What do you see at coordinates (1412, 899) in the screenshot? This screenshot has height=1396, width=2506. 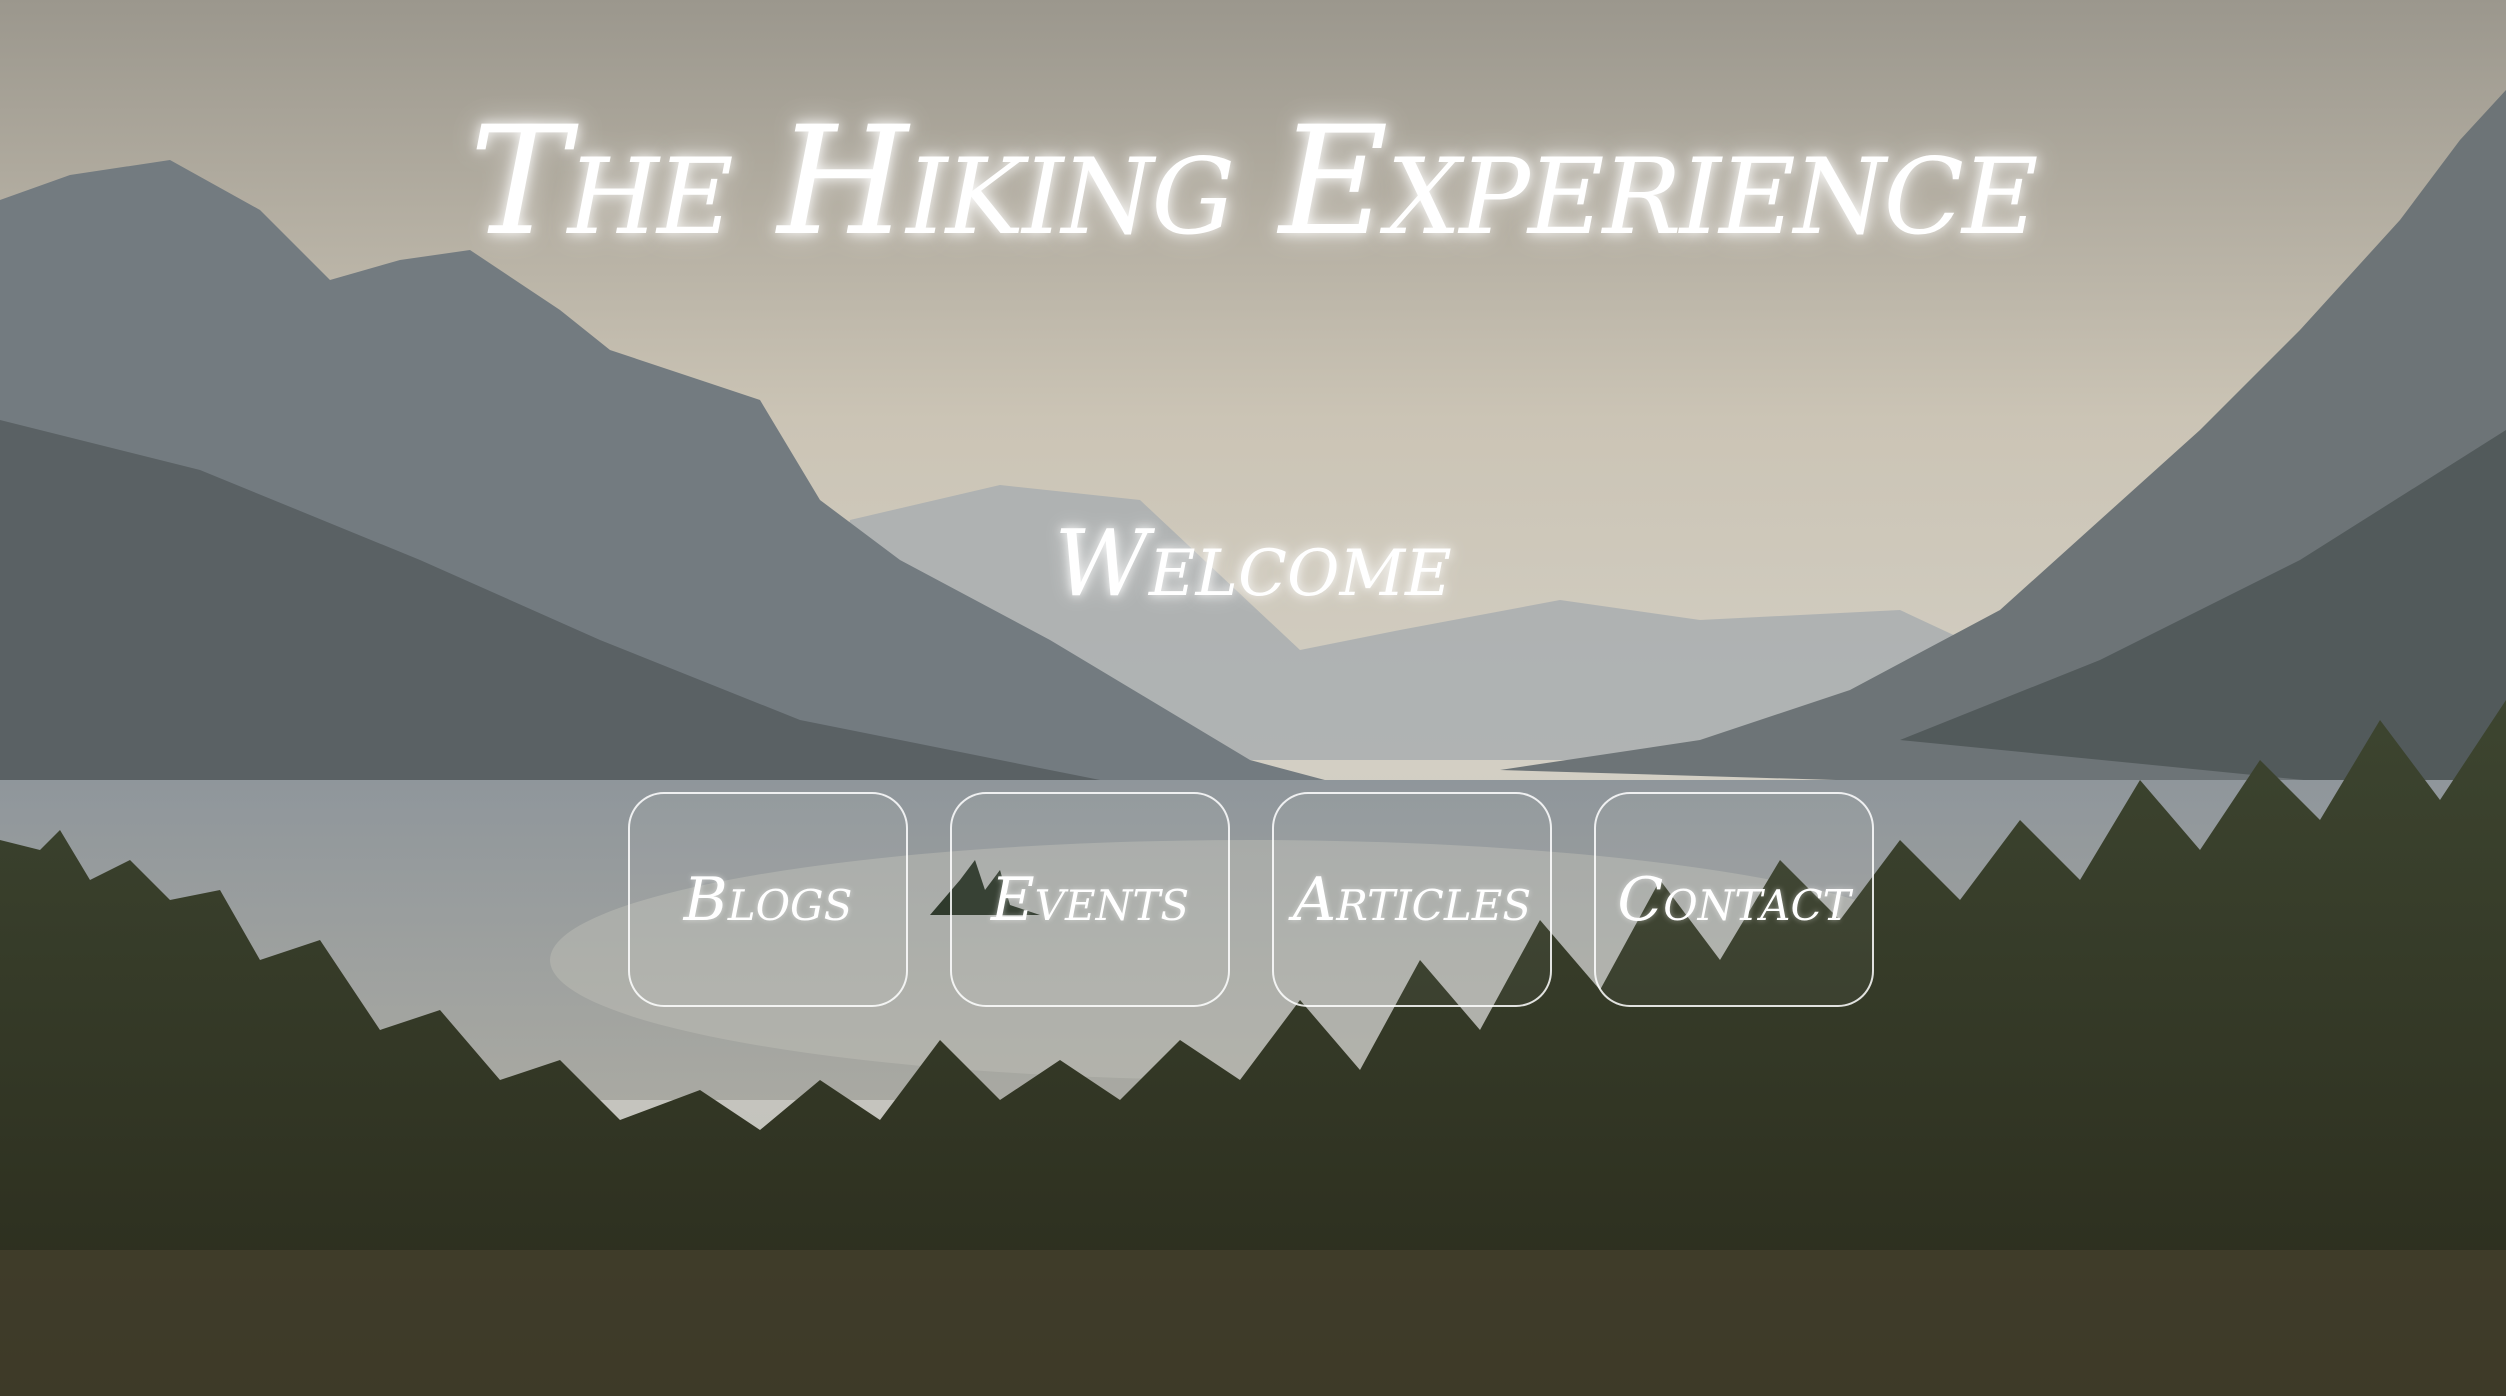 I see `articles-button: Articles` at bounding box center [1412, 899].